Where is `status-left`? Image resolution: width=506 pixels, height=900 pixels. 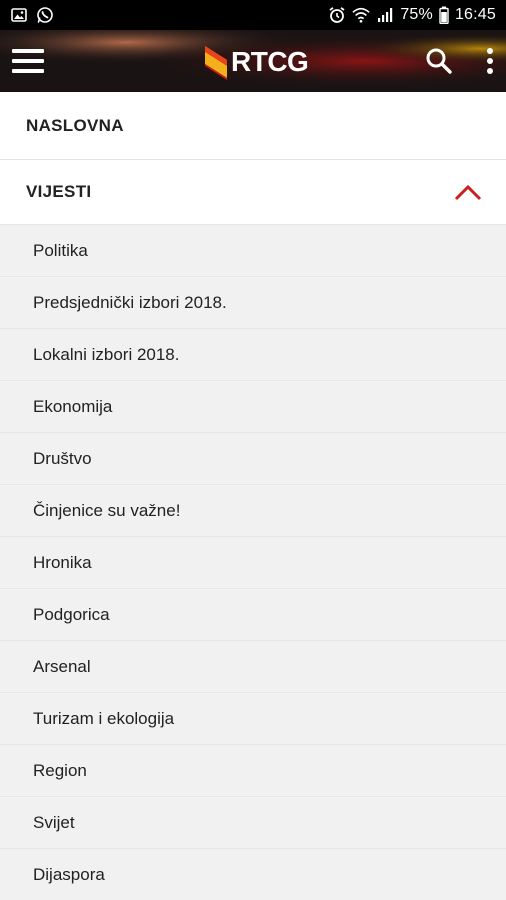
status-left is located at coordinates (32, 15).